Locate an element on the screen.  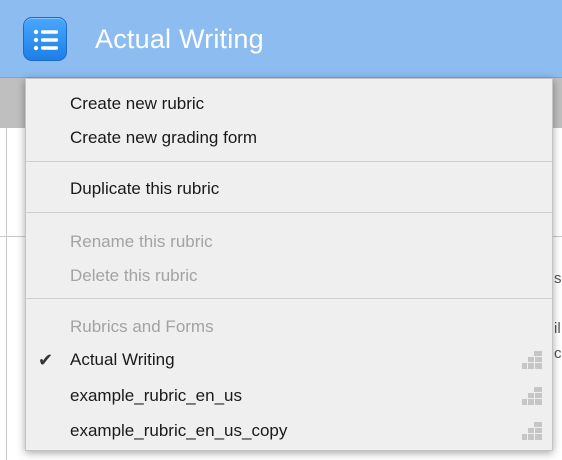
menu-item-rename-rubric: Rename this rubric is located at coordinates (289, 242).